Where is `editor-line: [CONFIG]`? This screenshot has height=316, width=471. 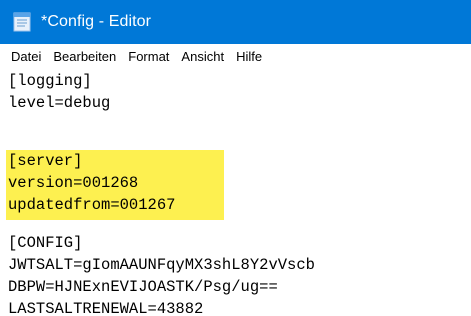
editor-line: [CONFIG] is located at coordinates (45, 243).